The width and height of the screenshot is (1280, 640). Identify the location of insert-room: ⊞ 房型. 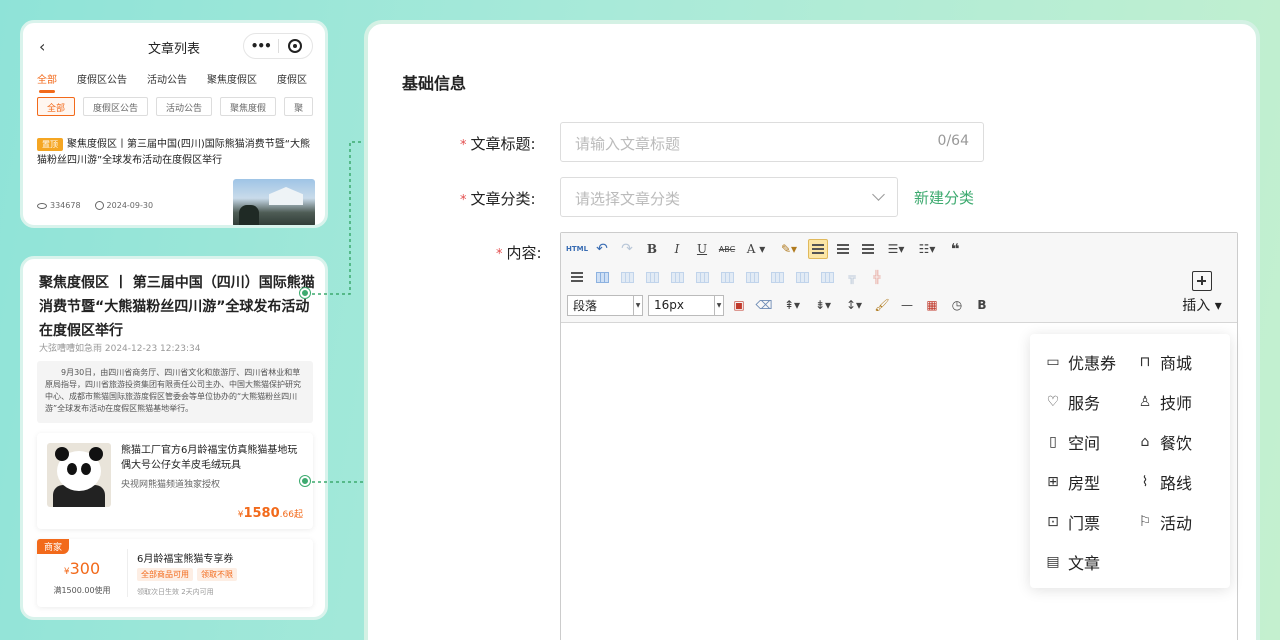
(1072, 482).